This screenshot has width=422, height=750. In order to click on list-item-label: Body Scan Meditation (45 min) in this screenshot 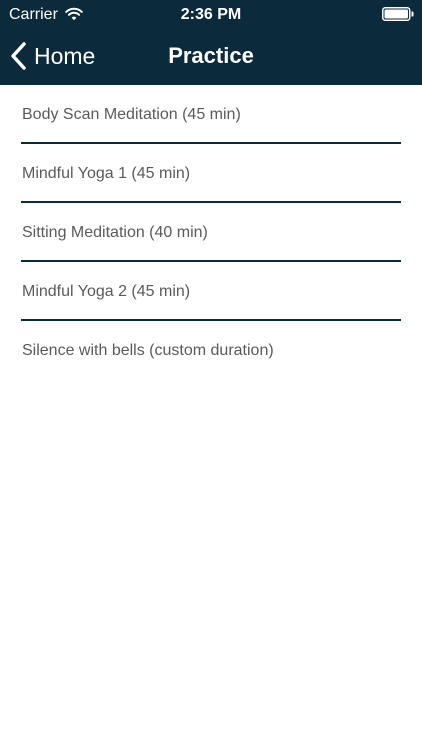, I will do `click(131, 114)`.